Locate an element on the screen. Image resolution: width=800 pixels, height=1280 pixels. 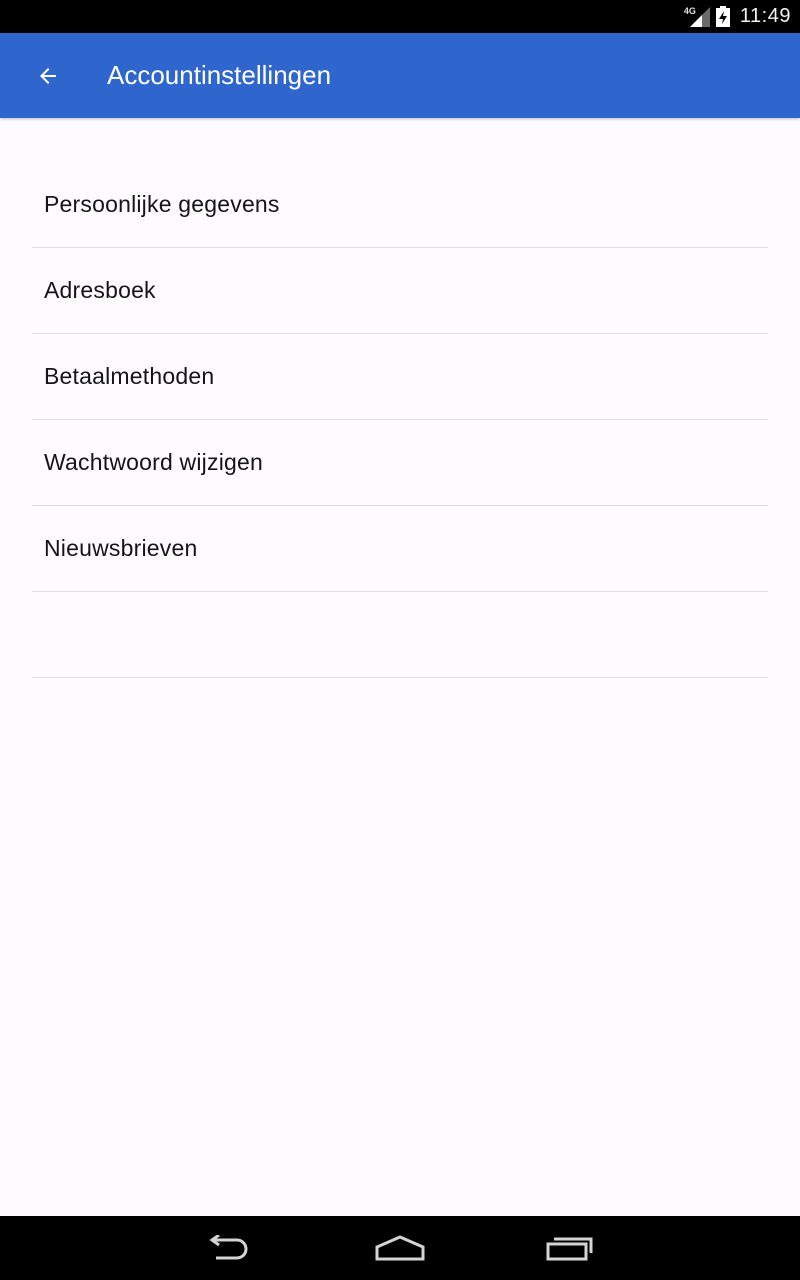
back-nav-icon is located at coordinates (228, 1247).